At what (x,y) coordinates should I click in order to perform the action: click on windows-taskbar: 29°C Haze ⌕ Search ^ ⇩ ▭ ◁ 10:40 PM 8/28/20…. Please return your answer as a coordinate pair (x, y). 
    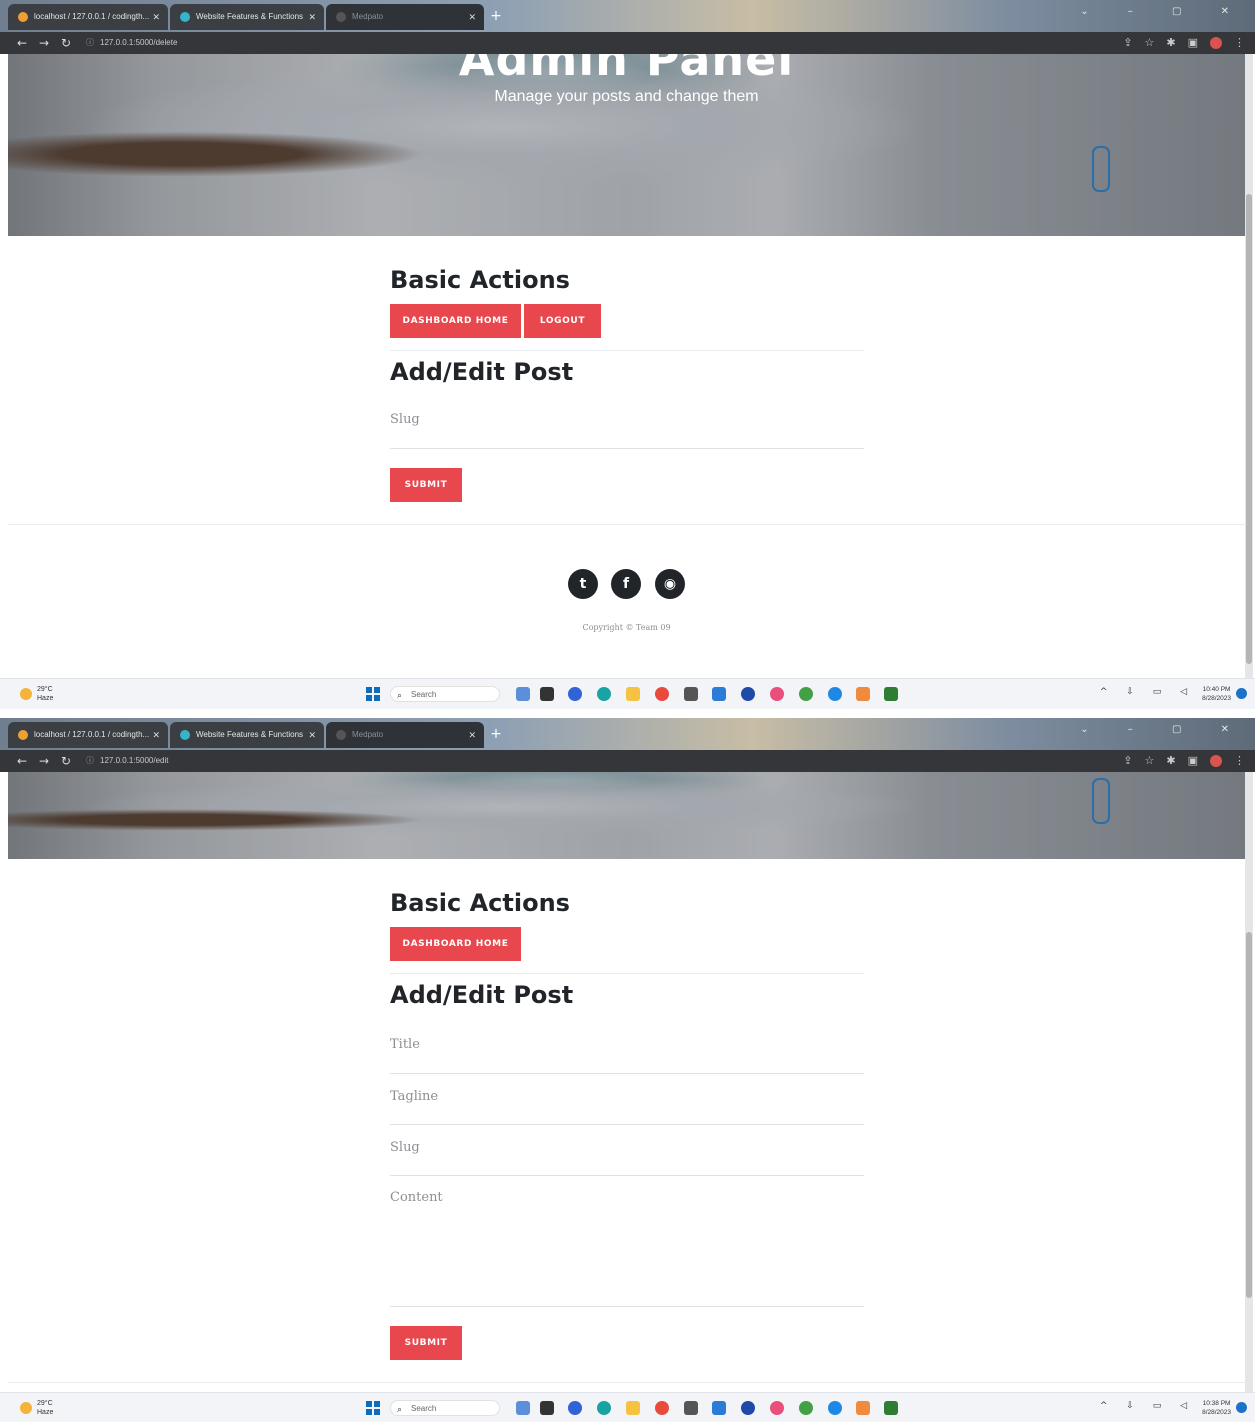
    Looking at the image, I should click on (627, 693).